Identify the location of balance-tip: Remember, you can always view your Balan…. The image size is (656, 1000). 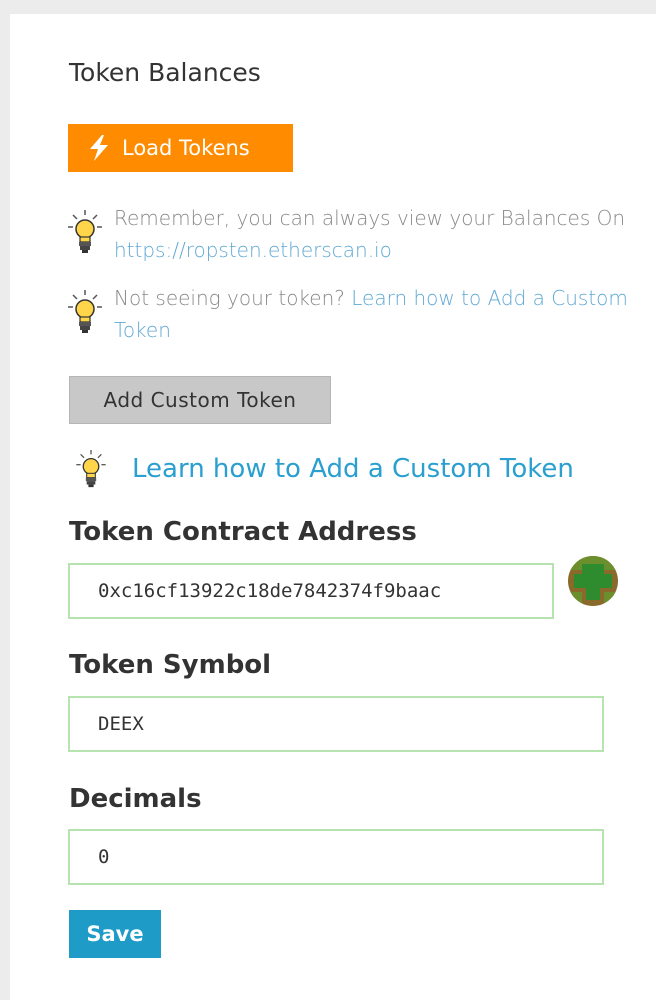
(348, 234).